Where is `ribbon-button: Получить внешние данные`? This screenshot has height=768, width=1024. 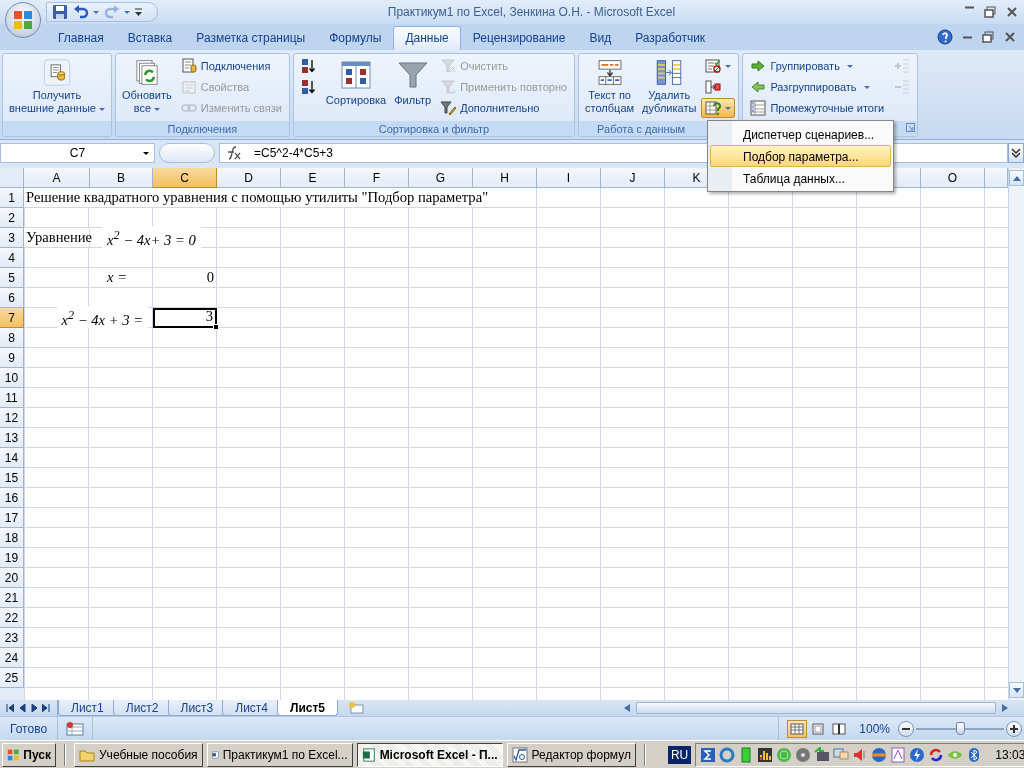 ribbon-button: Получить внешние данные is located at coordinates (57, 87).